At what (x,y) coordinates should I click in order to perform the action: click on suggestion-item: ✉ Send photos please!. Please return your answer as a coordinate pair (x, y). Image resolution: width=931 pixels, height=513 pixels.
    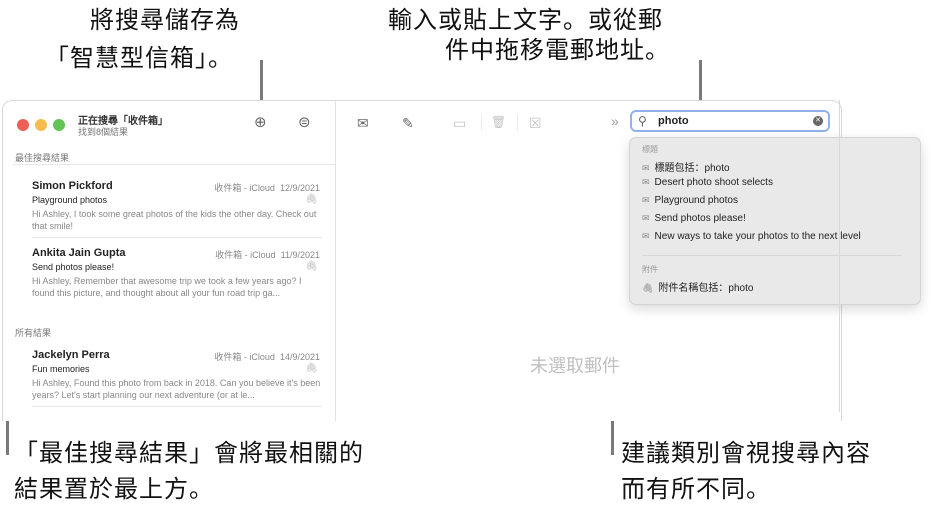
    Looking at the image, I should click on (694, 218).